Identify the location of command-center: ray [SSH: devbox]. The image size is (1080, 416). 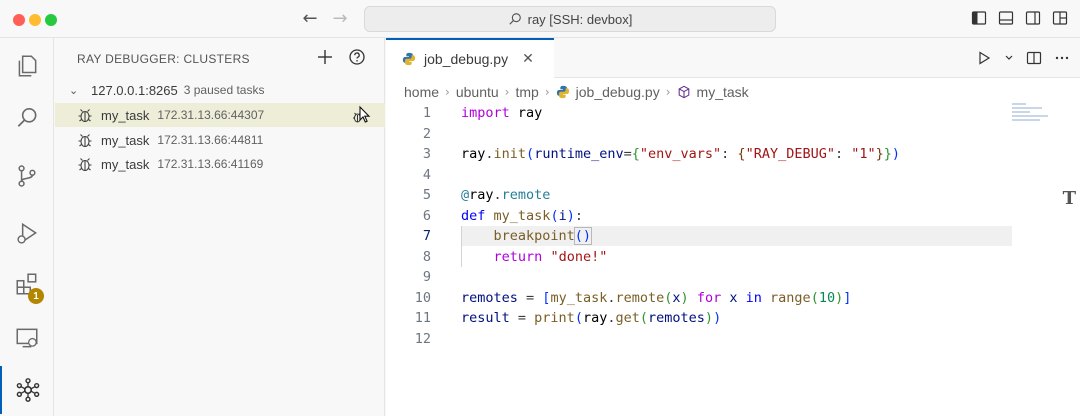
(570, 19).